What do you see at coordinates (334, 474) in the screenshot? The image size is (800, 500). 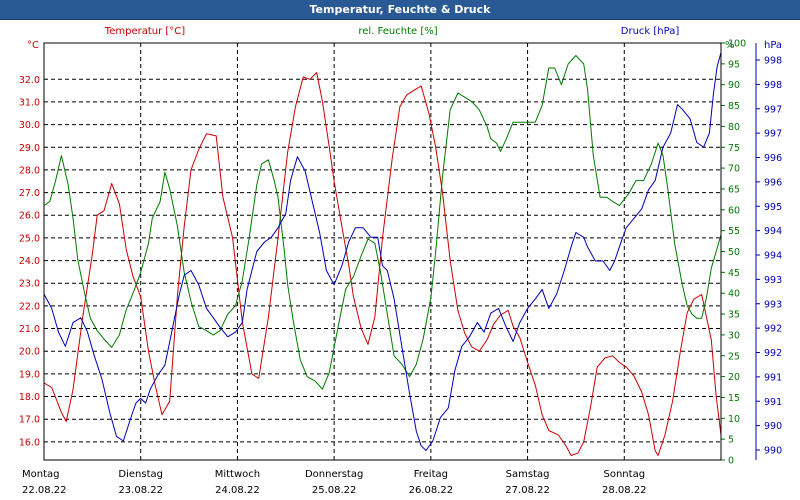 I see `x-tick-day: Donnerstag` at bounding box center [334, 474].